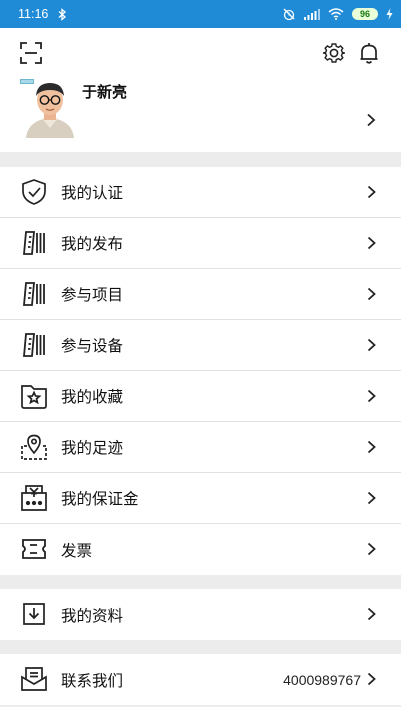 Image resolution: width=401 pixels, height=707 pixels. Describe the element at coordinates (34, 192) in the screenshot. I see `shield-check-icon` at that location.